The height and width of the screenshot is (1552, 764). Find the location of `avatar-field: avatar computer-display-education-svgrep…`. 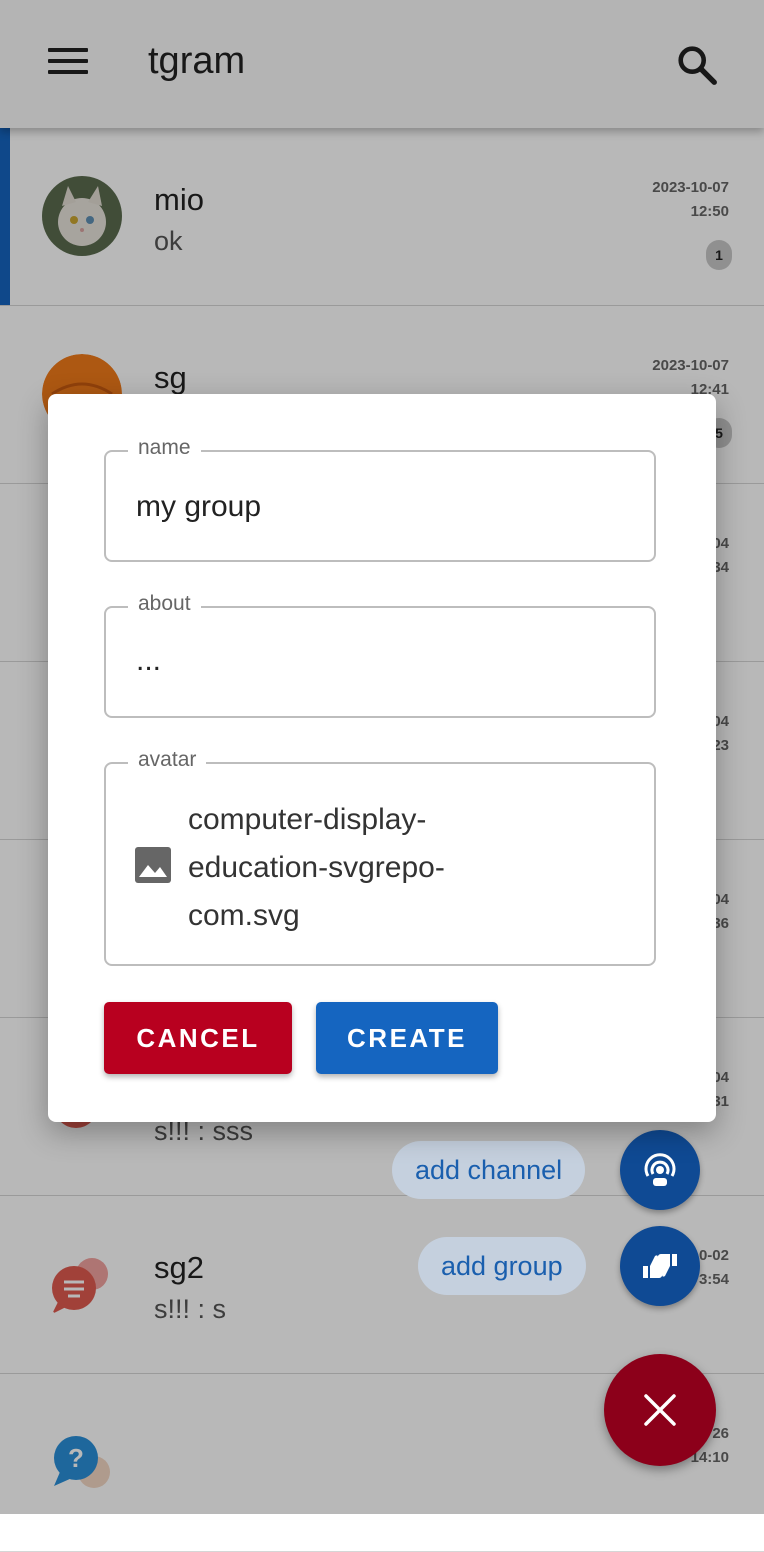

avatar-field: avatar computer-display-education-svgrep… is located at coordinates (380, 857).